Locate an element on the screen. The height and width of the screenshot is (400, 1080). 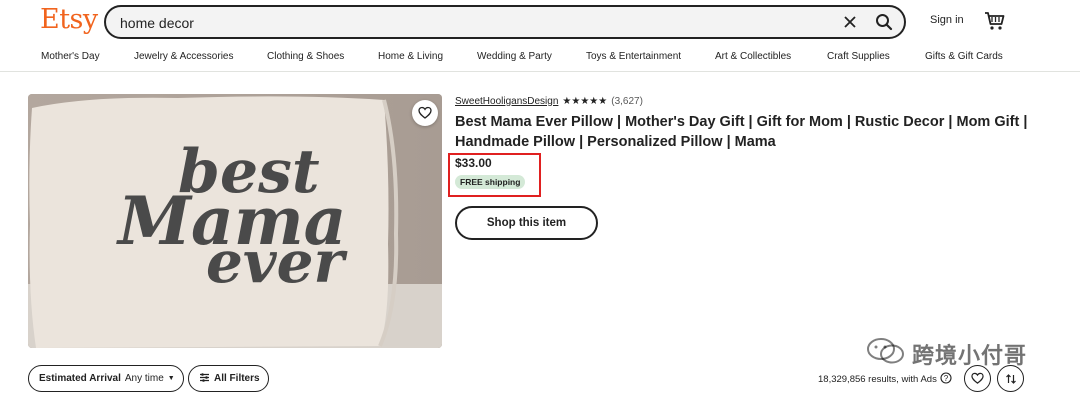
favorite-heart-icon is located at coordinates (425, 113).